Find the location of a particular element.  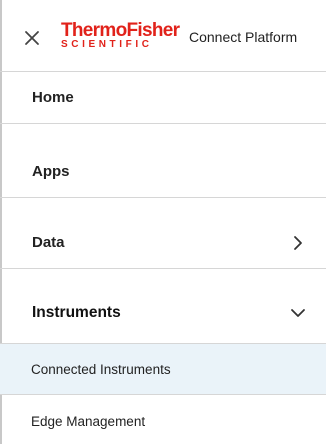

close-button is located at coordinates (32, 38).